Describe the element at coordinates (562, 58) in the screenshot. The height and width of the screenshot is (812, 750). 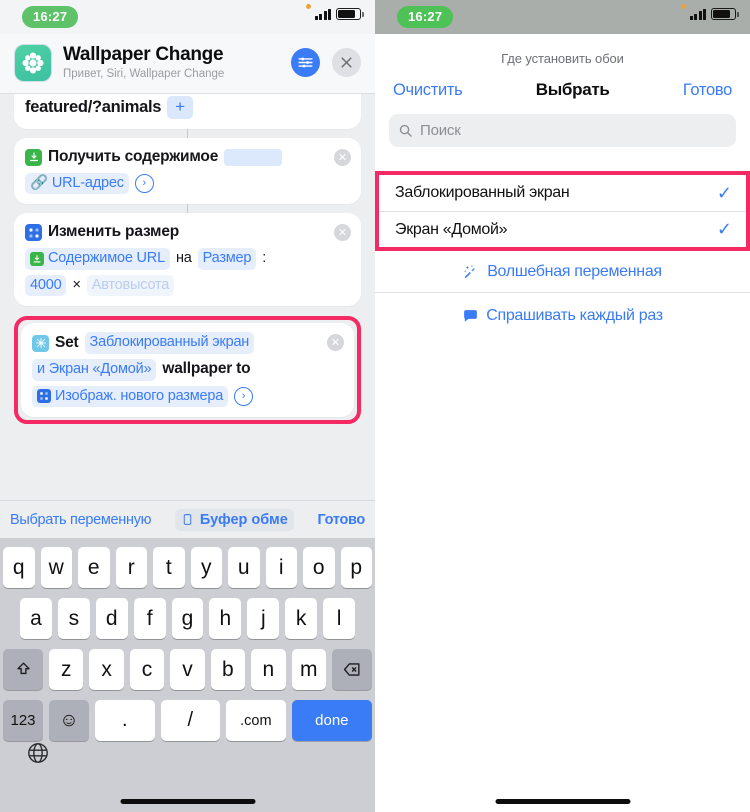
I see `sheet-title: Где установить обои` at that location.